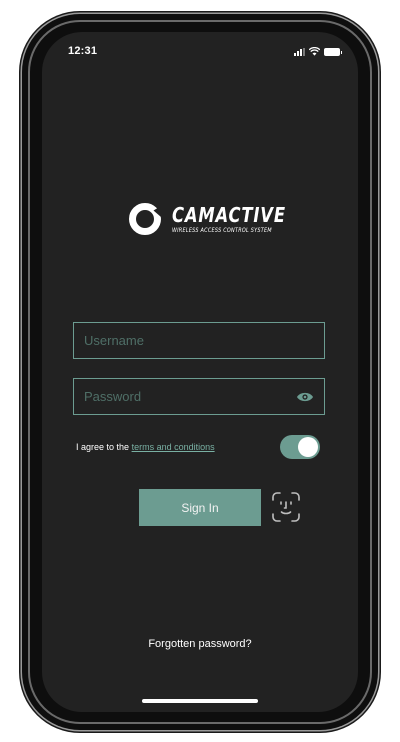 This screenshot has width=400, height=742. I want to click on face-id-icon, so click(286, 507).